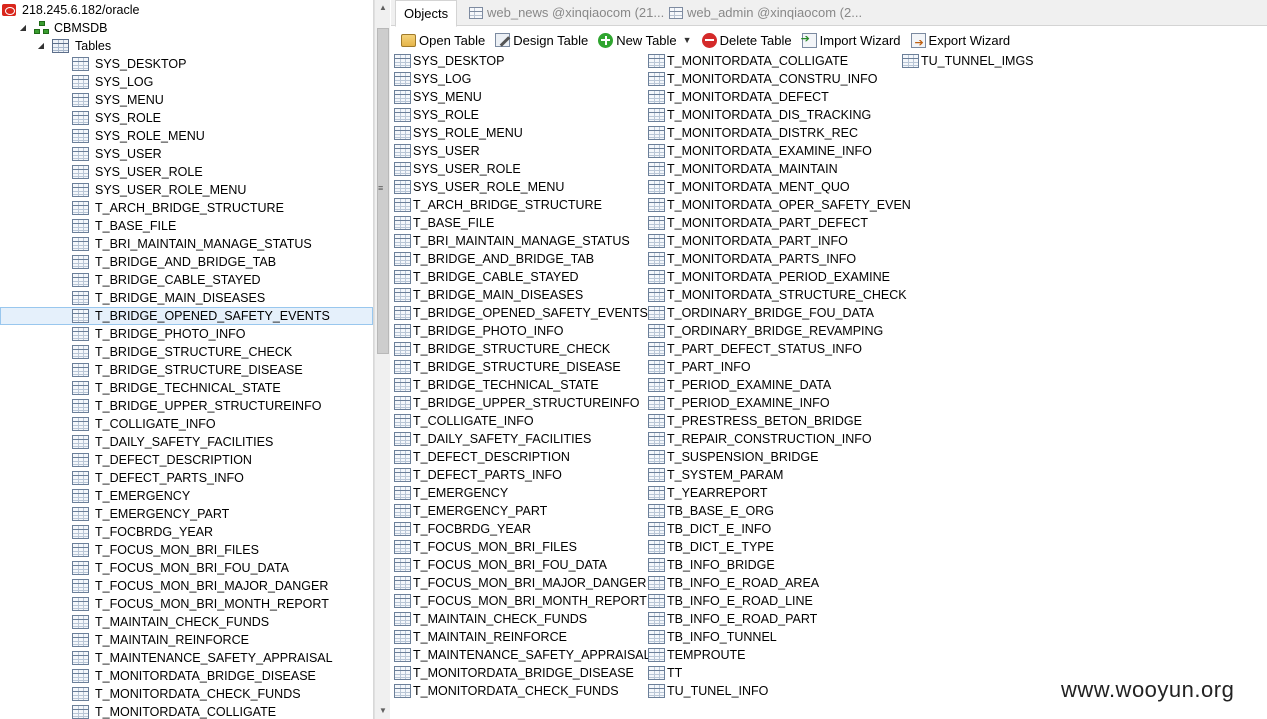  I want to click on object-table-item: T_MONITORDATA_MENT_QUO, so click(749, 187).